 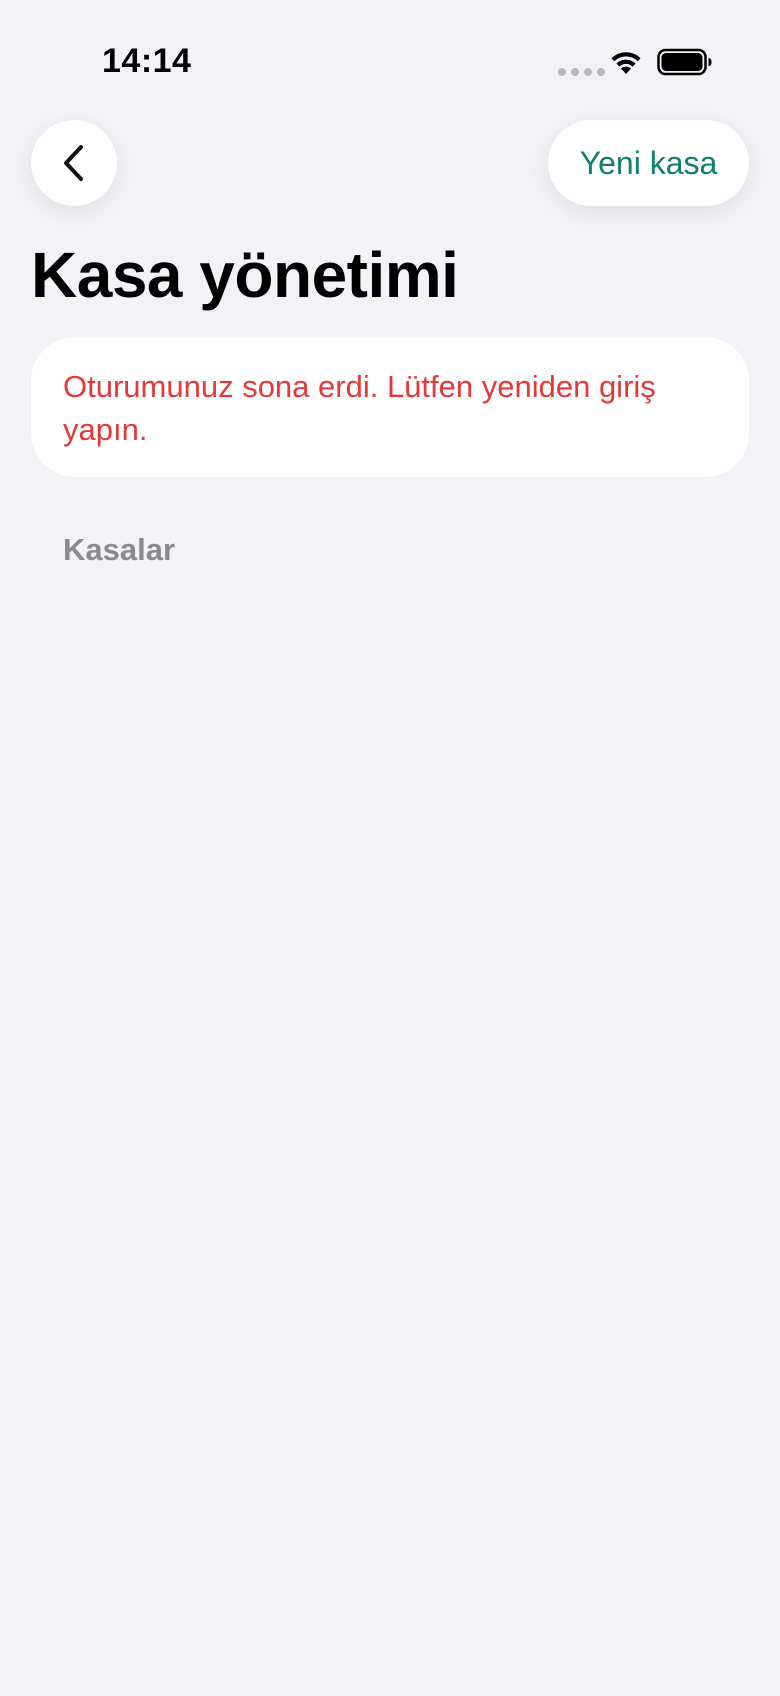 What do you see at coordinates (147, 61) in the screenshot?
I see `status-time: 14:14` at bounding box center [147, 61].